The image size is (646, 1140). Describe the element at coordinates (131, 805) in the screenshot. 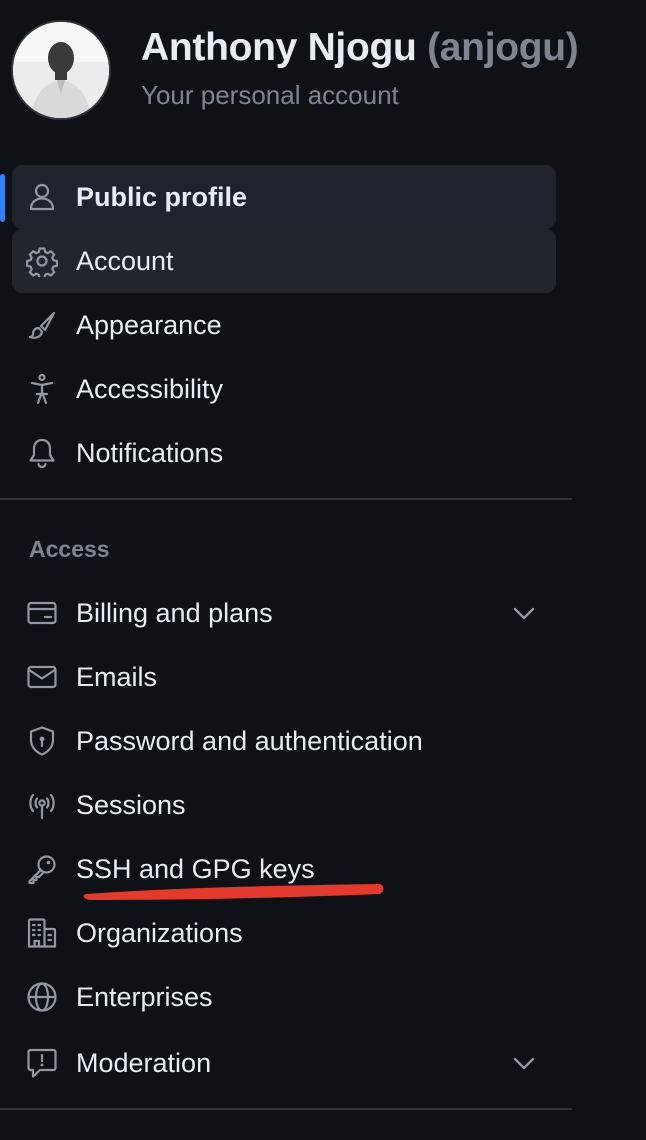

I see `nav-item-label: Sessions` at that location.